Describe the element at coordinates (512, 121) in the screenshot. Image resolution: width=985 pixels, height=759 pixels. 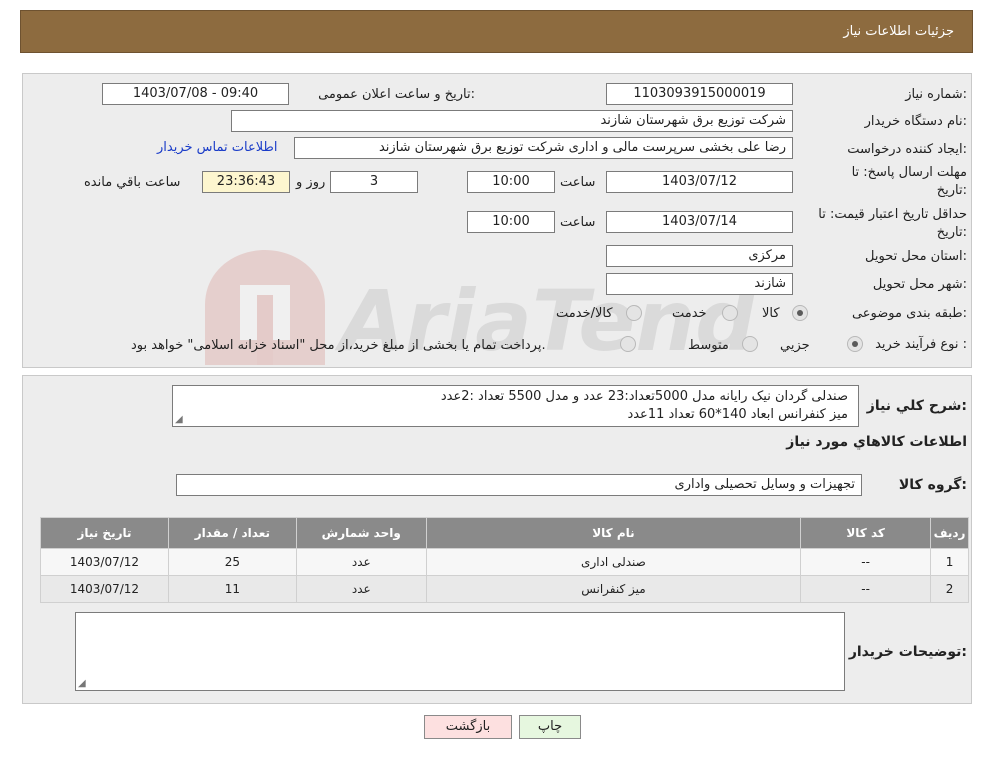
I see `buyer-org-field: شرکت توزیع برق شهرستان شازند` at that location.